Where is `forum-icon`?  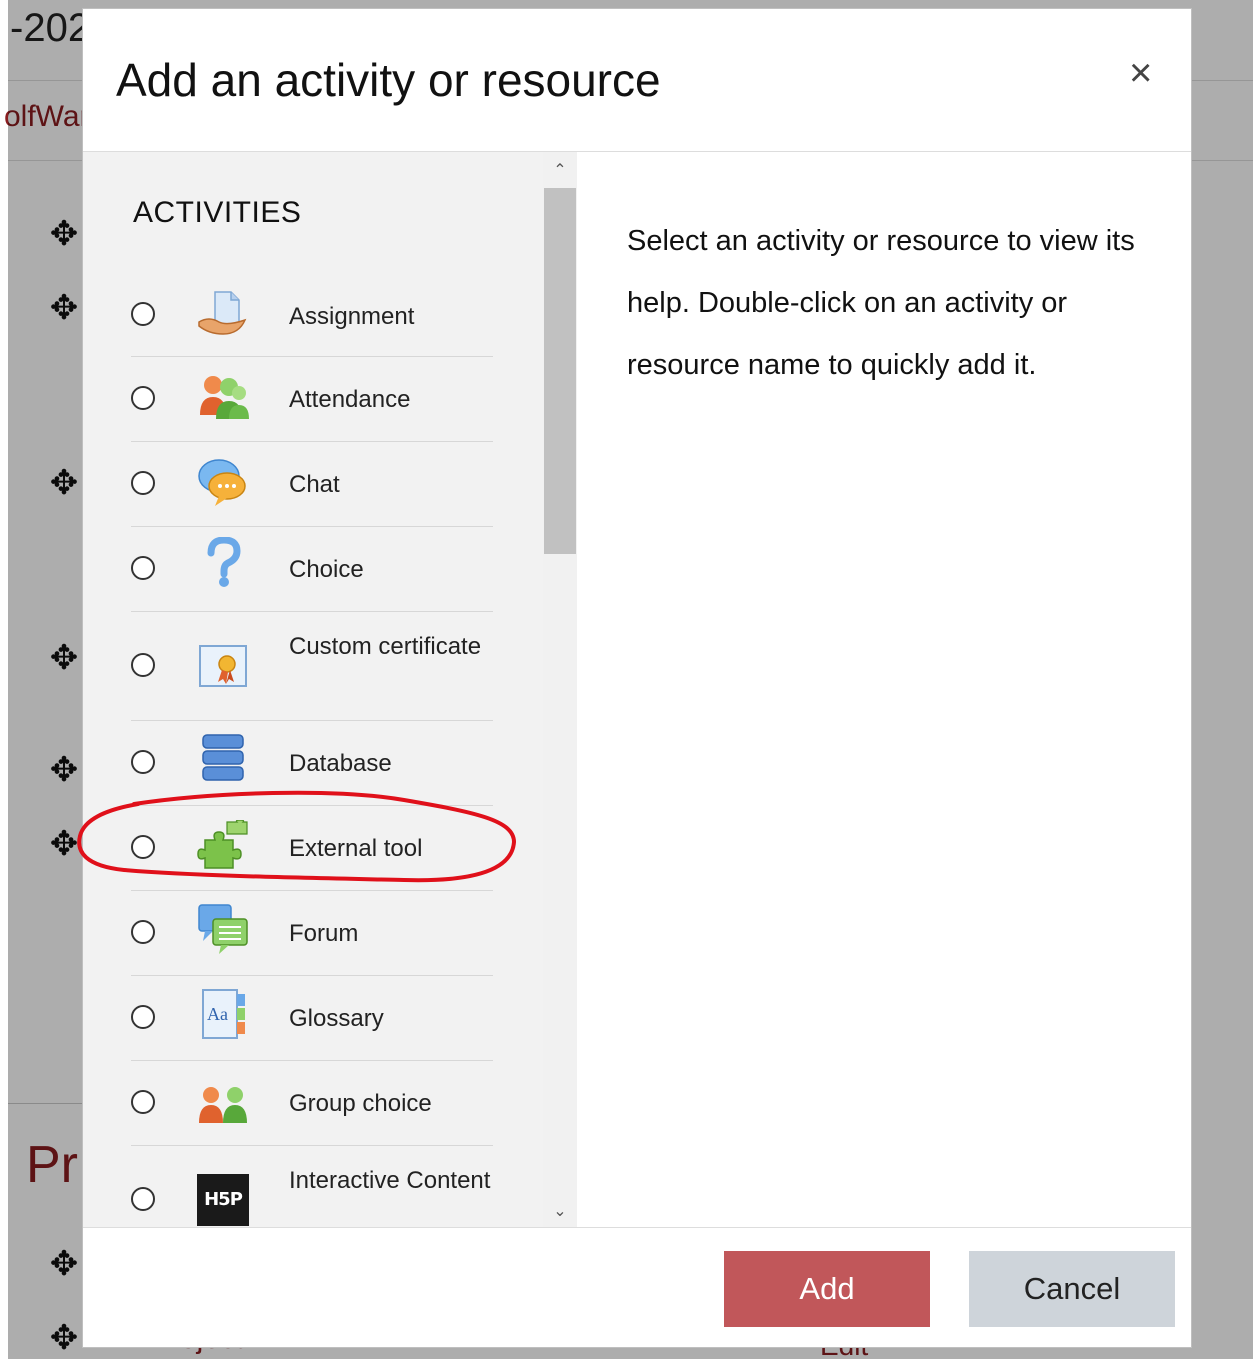 forum-icon is located at coordinates (223, 929).